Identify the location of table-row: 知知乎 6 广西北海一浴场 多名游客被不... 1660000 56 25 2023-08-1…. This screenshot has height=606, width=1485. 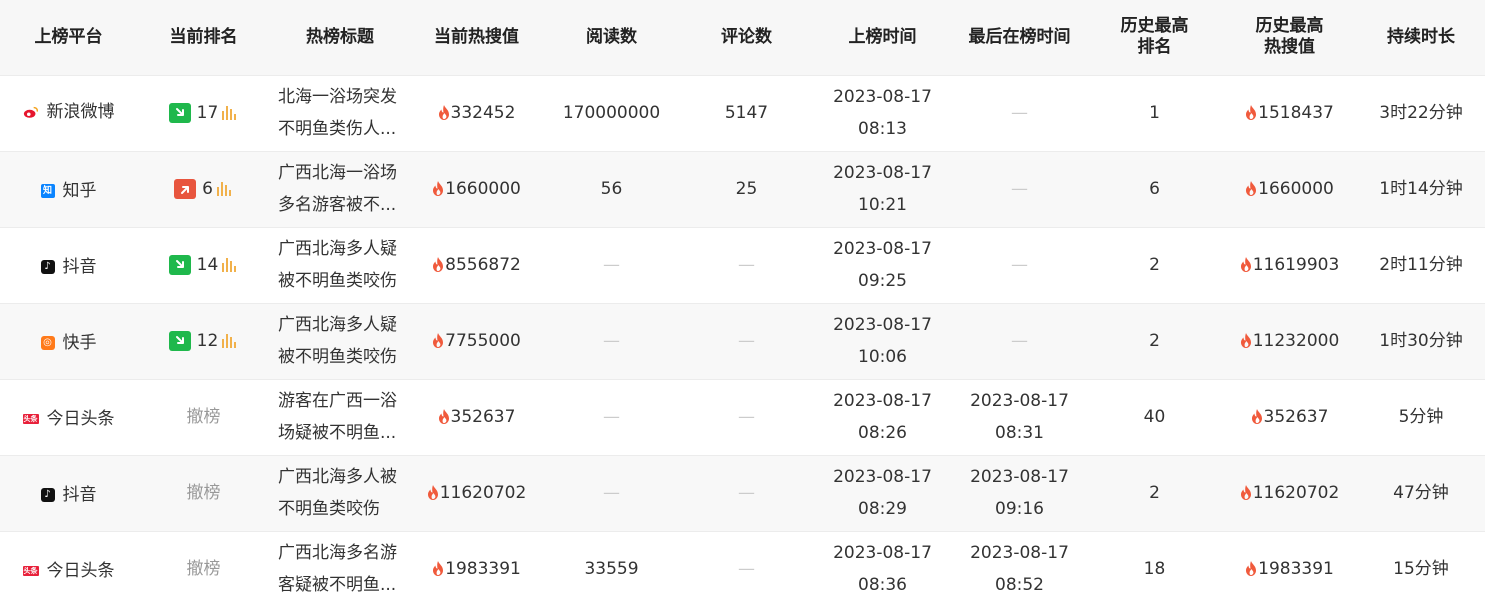
(742, 189).